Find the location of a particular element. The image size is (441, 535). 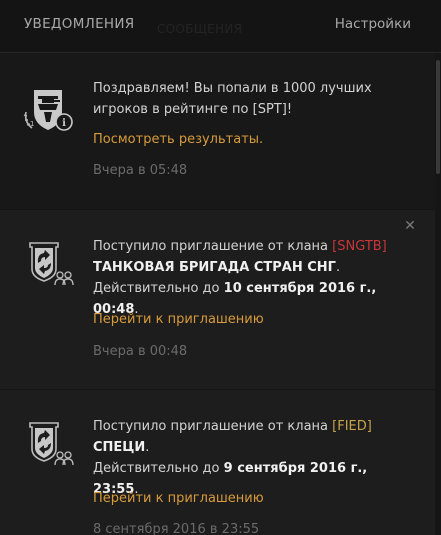

clan-tag: [SNGTB] is located at coordinates (359, 246).